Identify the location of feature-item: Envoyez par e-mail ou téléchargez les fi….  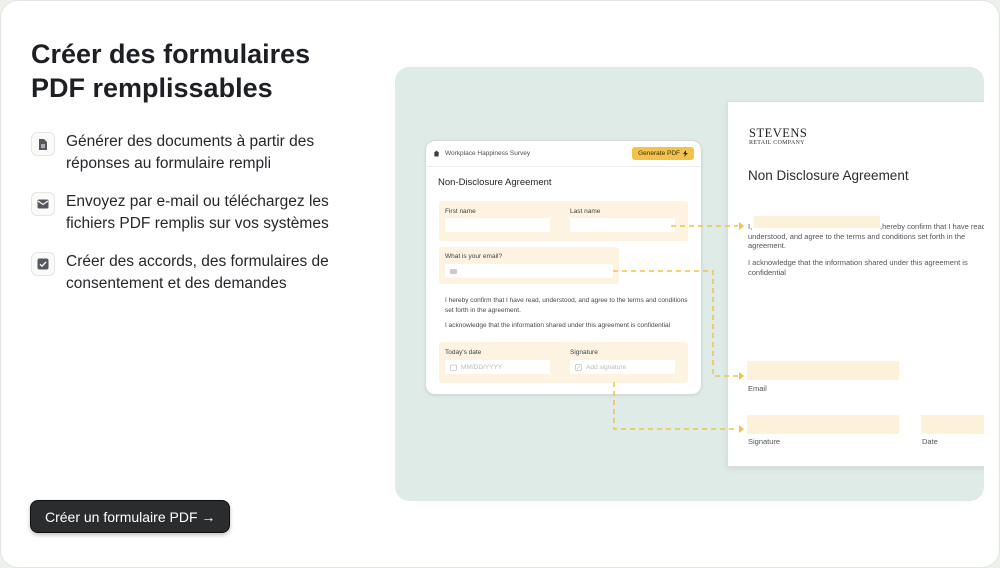
(196, 213).